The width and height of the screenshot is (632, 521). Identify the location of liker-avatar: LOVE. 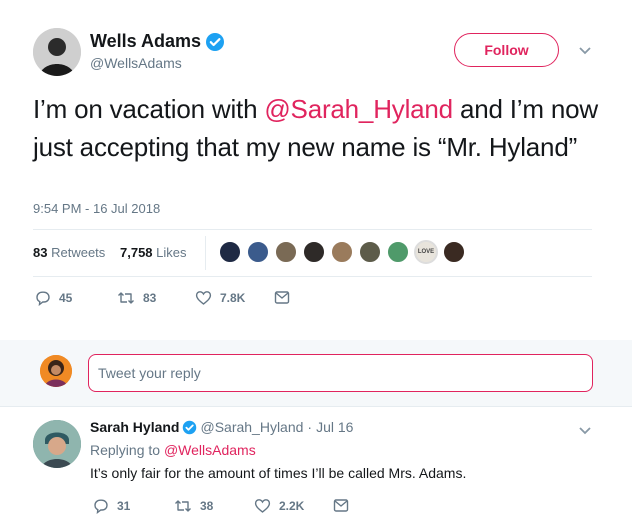
(426, 252).